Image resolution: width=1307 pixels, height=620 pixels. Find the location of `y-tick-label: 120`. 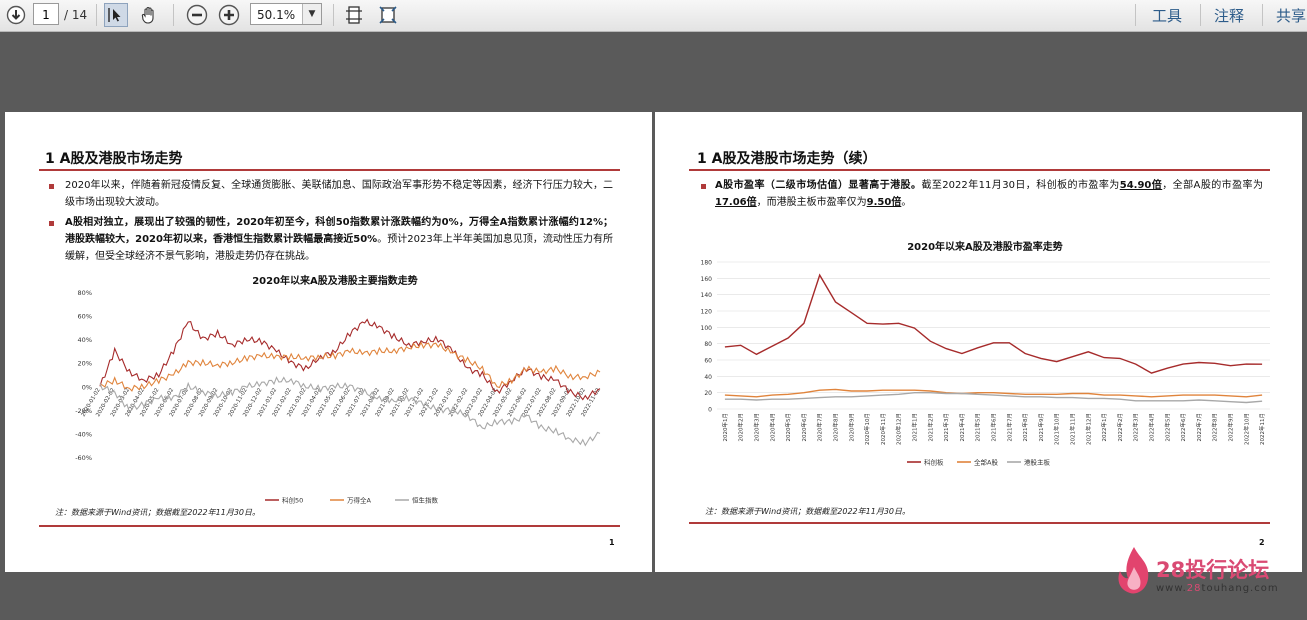

y-tick-label: 120 is located at coordinates (707, 312).